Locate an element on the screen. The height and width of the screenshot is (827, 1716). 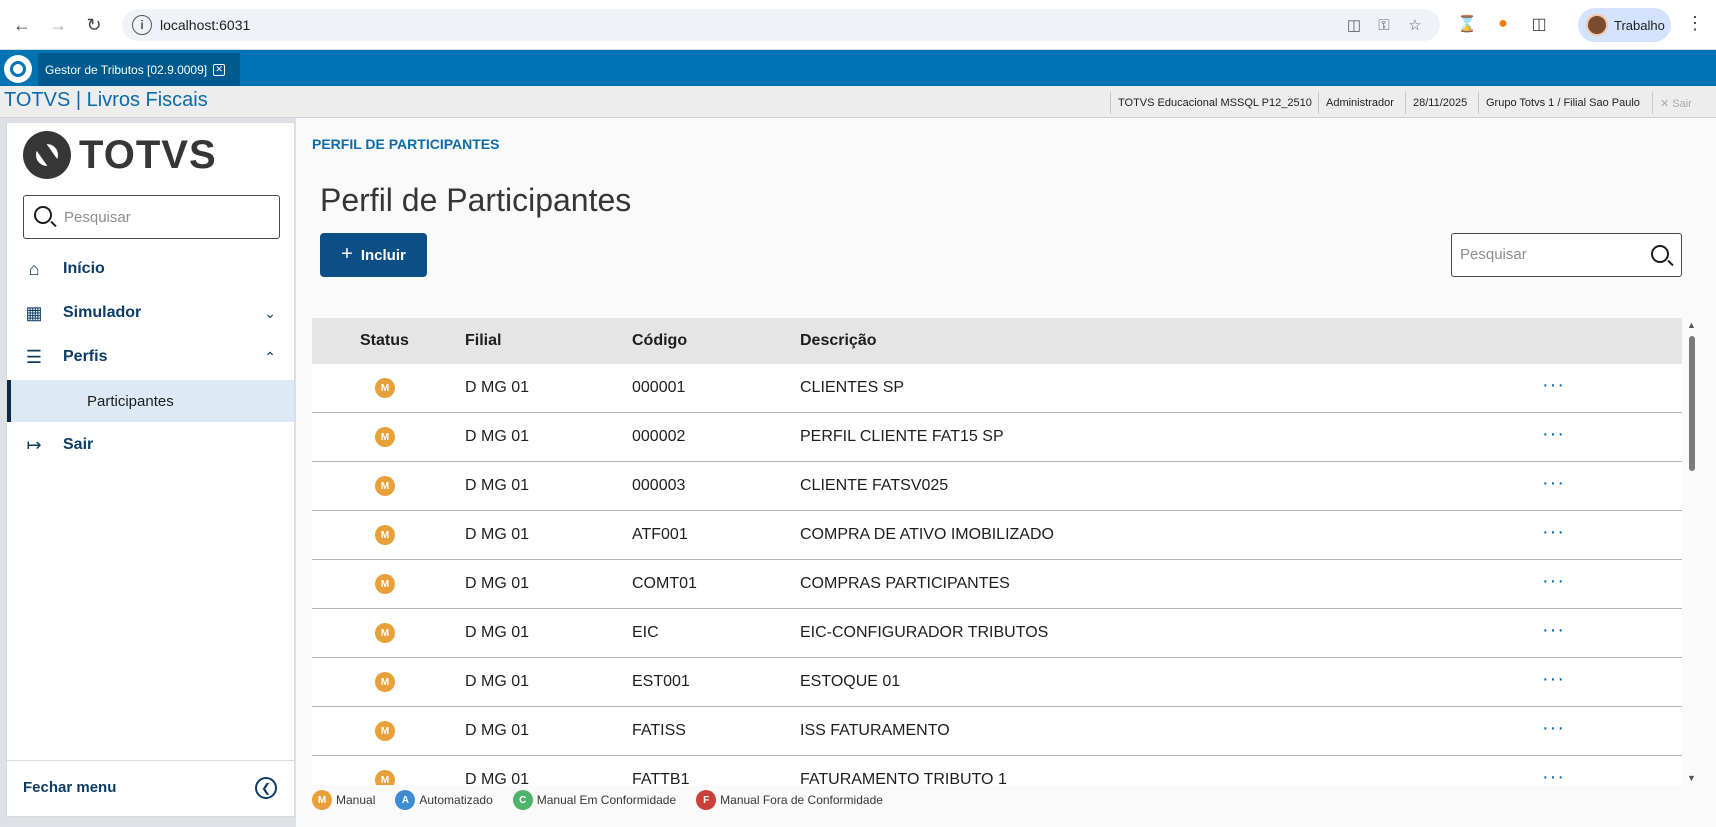
profile-button: Trabalho is located at coordinates (1624, 25).